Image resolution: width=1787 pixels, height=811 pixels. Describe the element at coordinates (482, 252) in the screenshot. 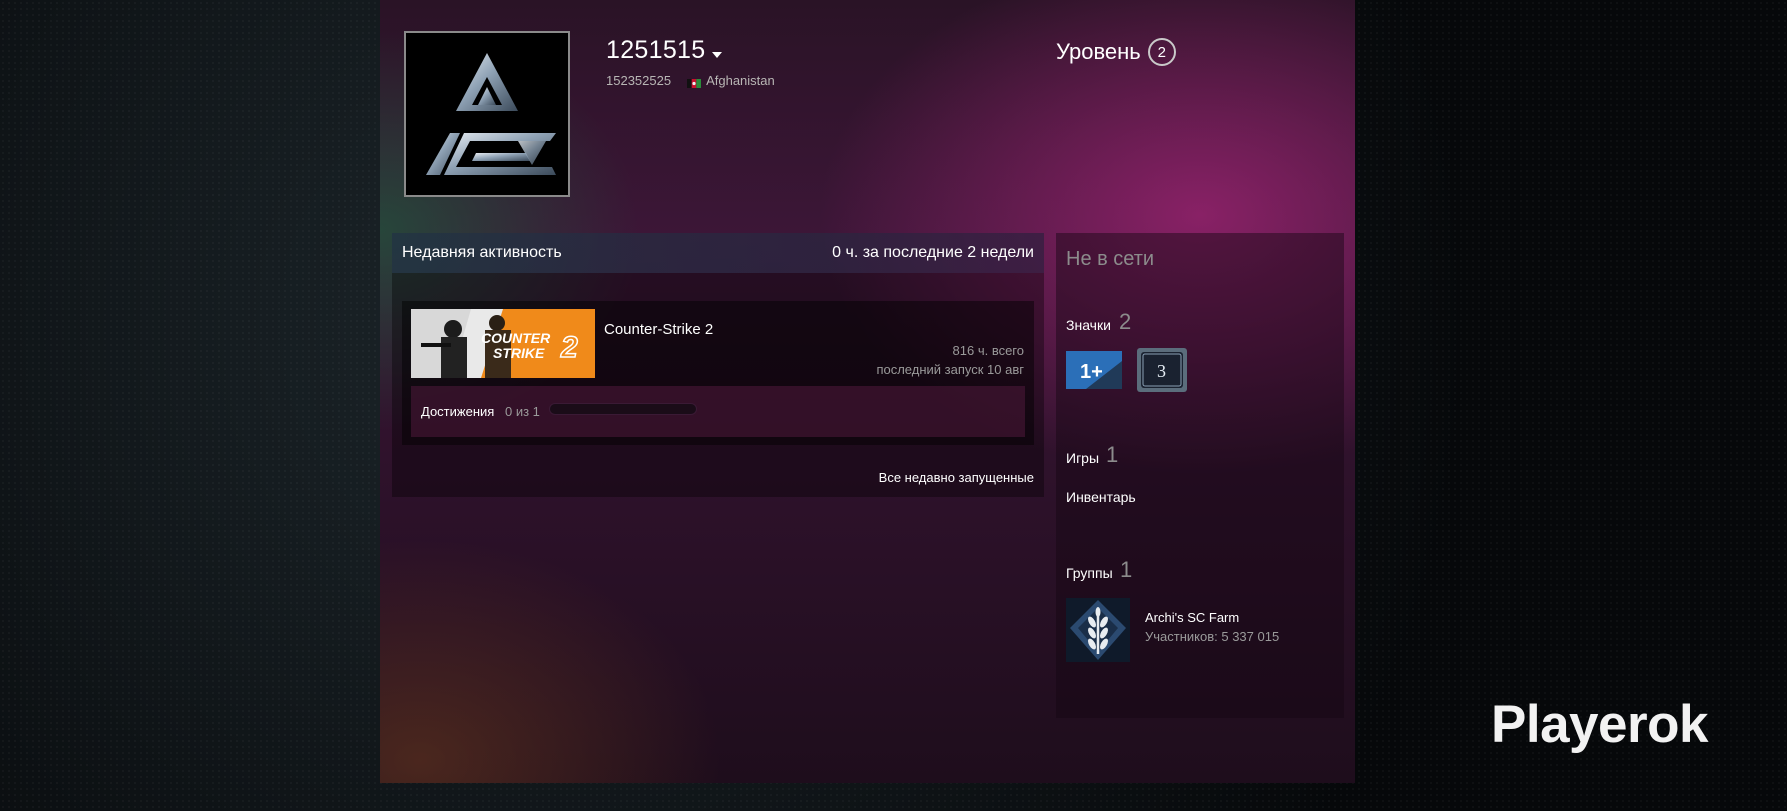

I see `recent-activity-title: Недавняя активность` at that location.